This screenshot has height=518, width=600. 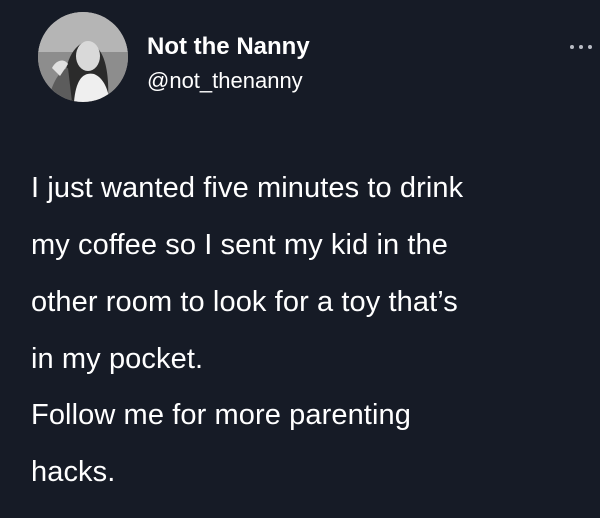 I want to click on profile-photo-icon, so click(x=83, y=57).